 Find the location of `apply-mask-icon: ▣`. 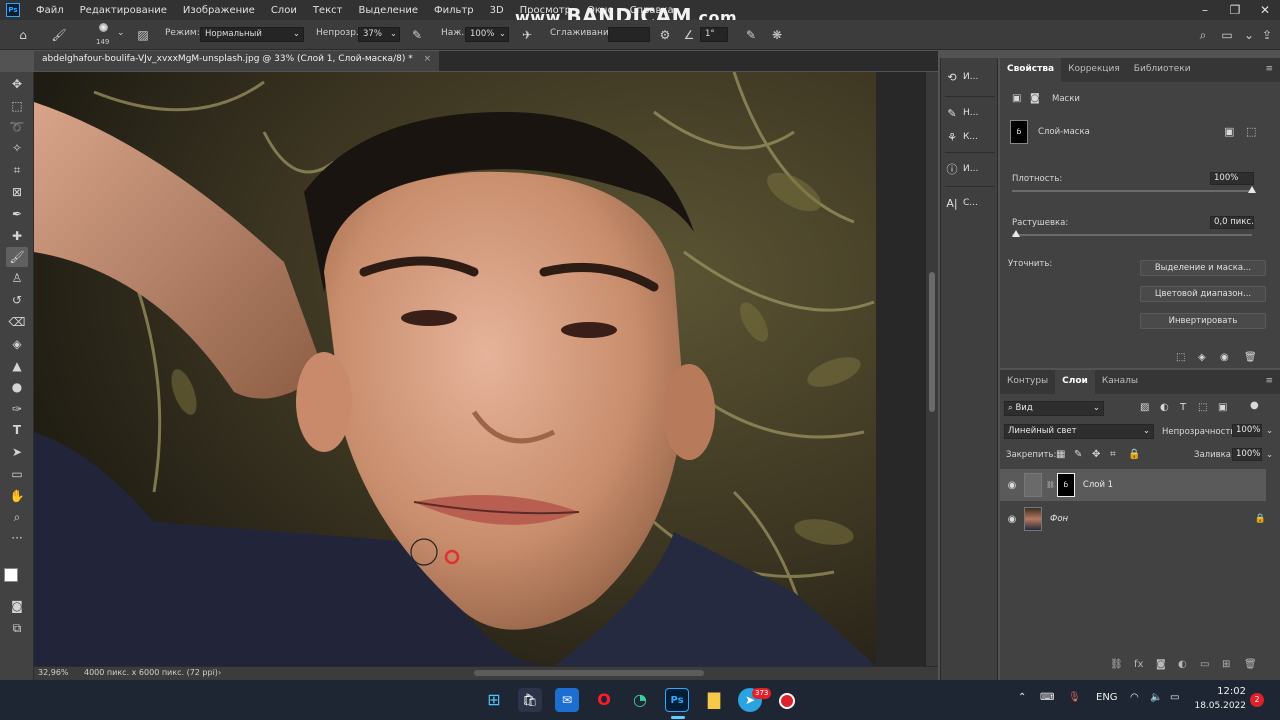

apply-mask-icon: ▣ is located at coordinates (1229, 131).